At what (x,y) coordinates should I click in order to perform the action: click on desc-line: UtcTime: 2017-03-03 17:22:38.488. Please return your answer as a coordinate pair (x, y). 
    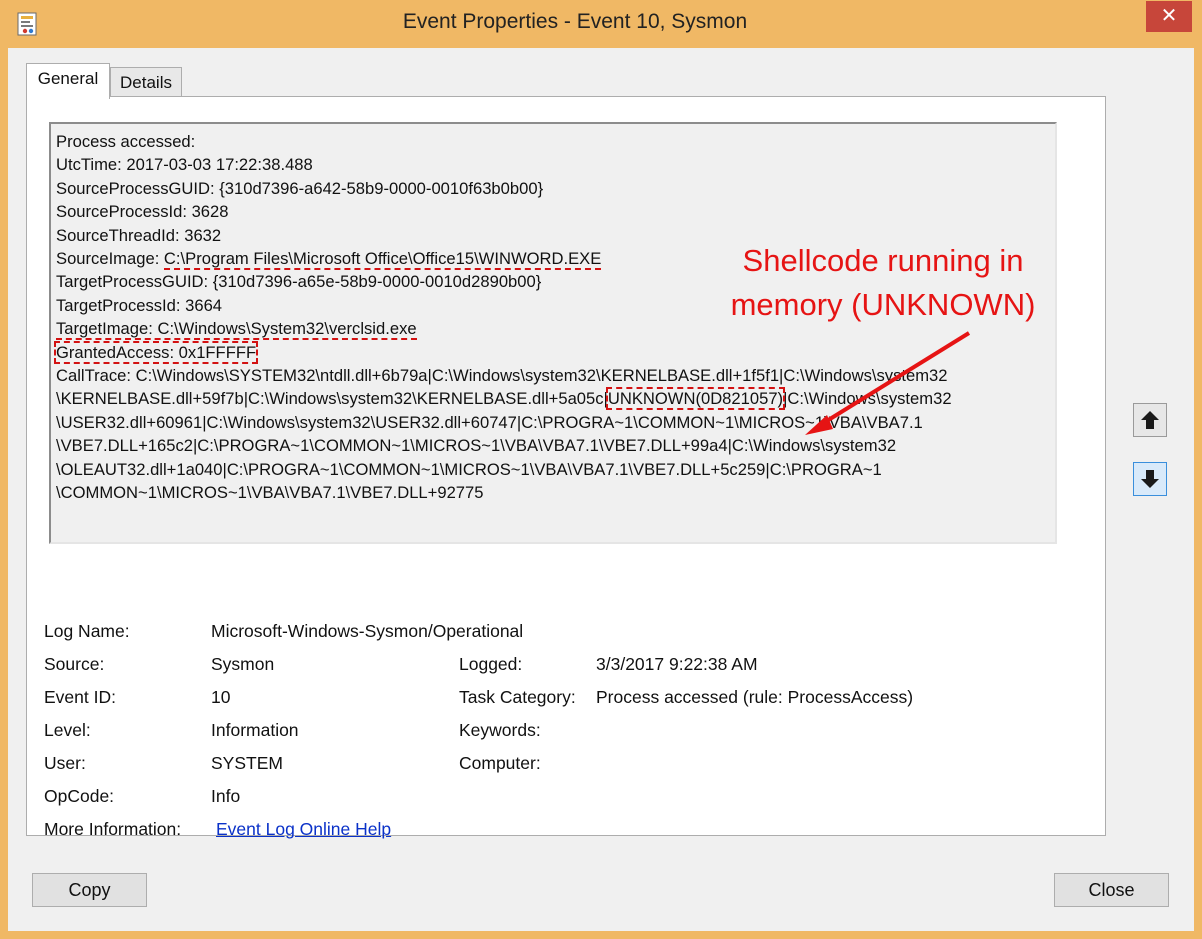
    Looking at the image, I should click on (184, 165).